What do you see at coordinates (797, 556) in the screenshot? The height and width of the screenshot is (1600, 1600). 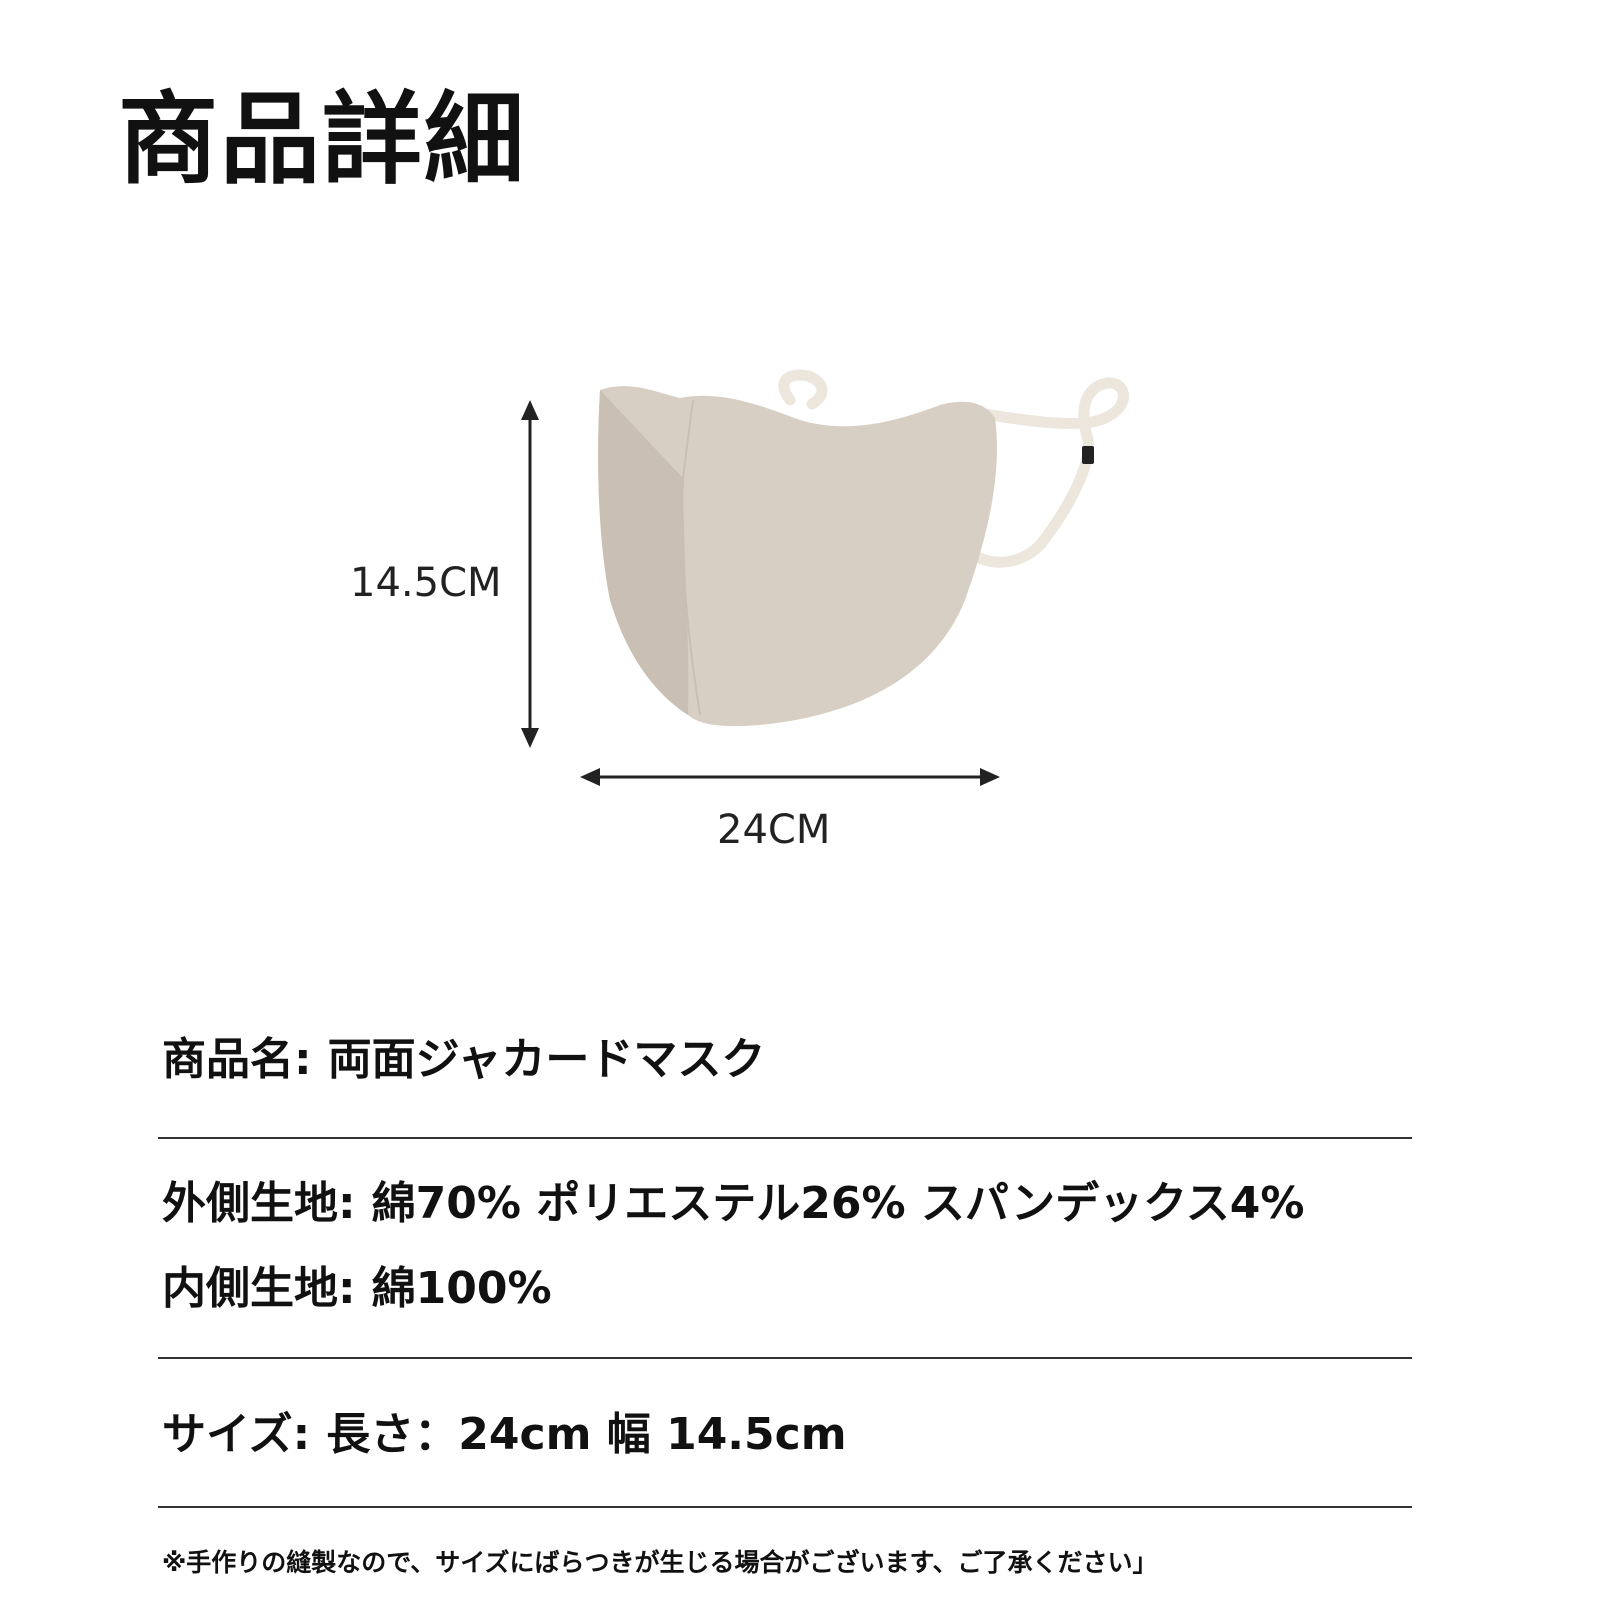 I see `mask-image` at bounding box center [797, 556].